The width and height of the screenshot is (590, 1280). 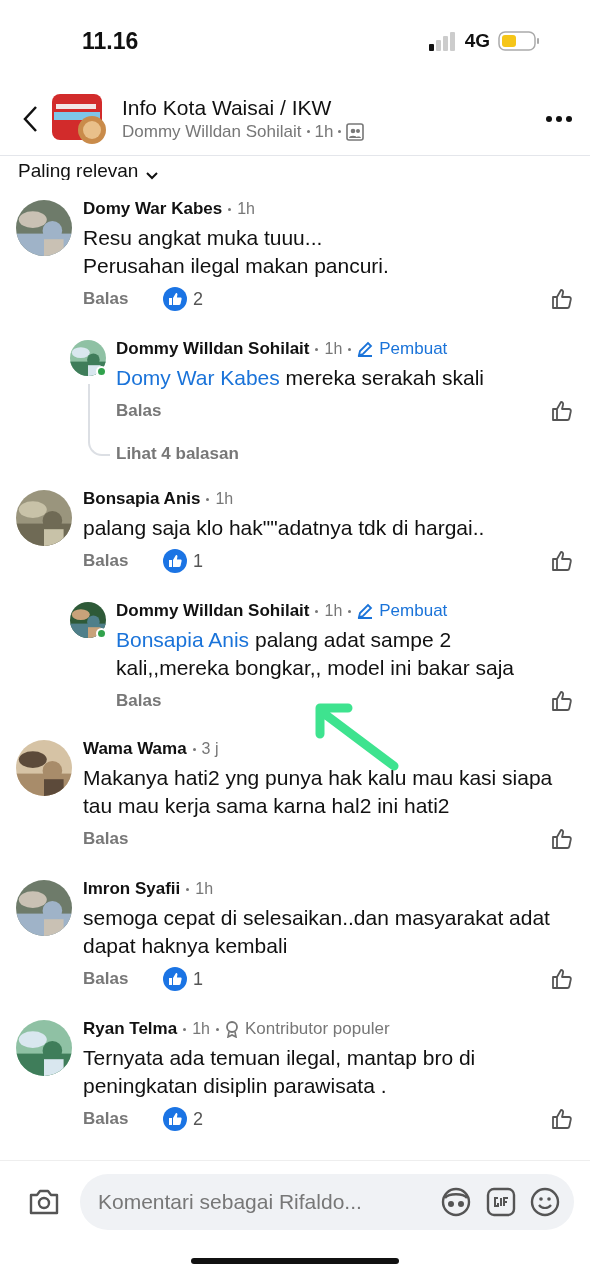 I want to click on commenter-name: Ryan Telma, so click(x=130, y=1029).